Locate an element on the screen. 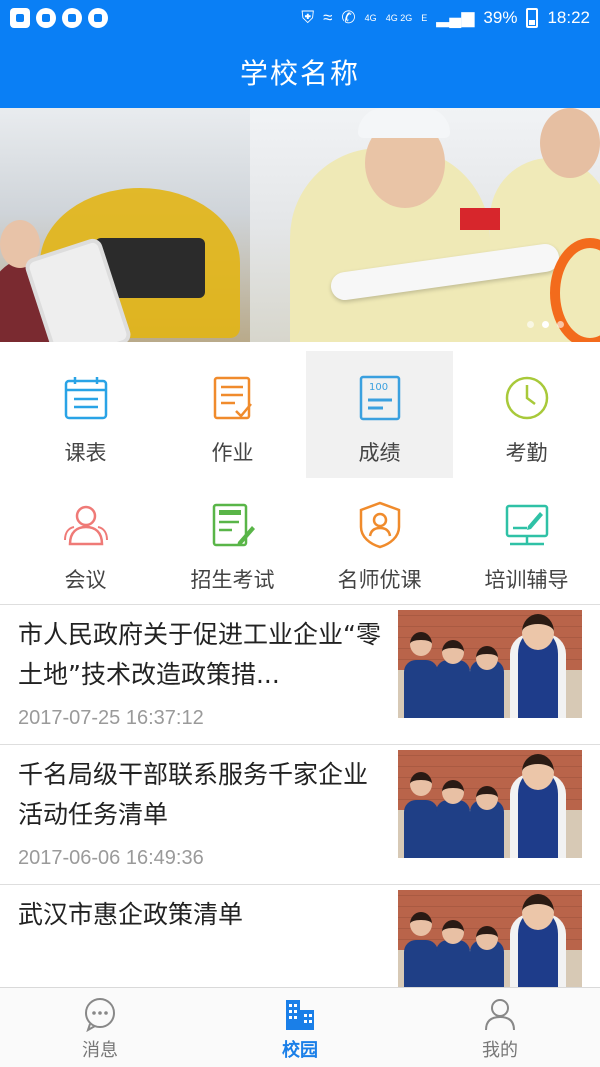  menu-label: 会议 is located at coordinates (85, 580).